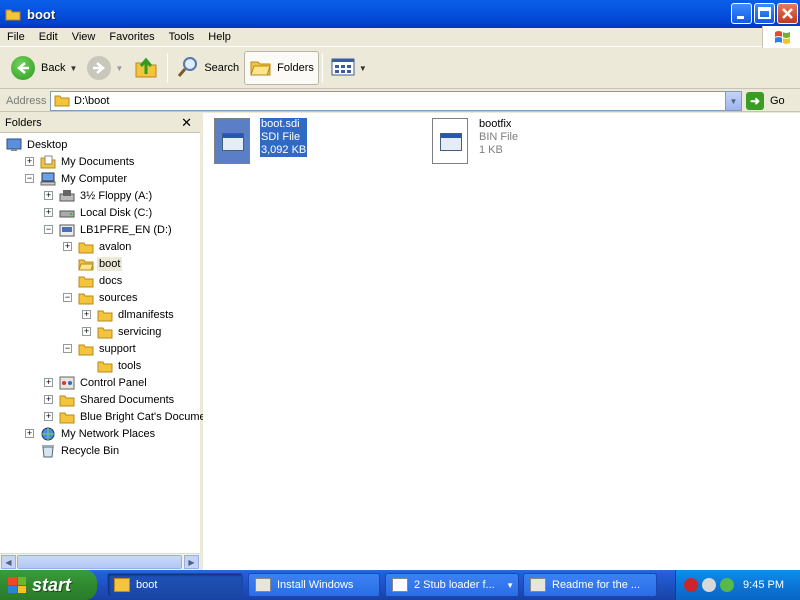 The height and width of the screenshot is (600, 800). What do you see at coordinates (322, 68) in the screenshot?
I see `toolbar-separator` at bounding box center [322, 68].